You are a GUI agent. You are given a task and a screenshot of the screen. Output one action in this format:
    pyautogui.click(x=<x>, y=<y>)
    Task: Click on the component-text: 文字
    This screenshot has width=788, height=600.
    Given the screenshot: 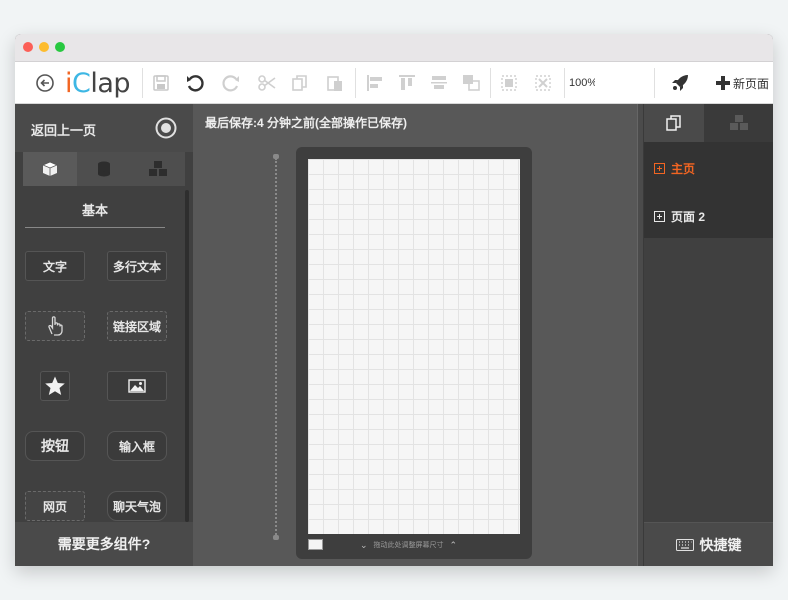 What is the action you would take?
    pyautogui.click(x=55, y=266)
    